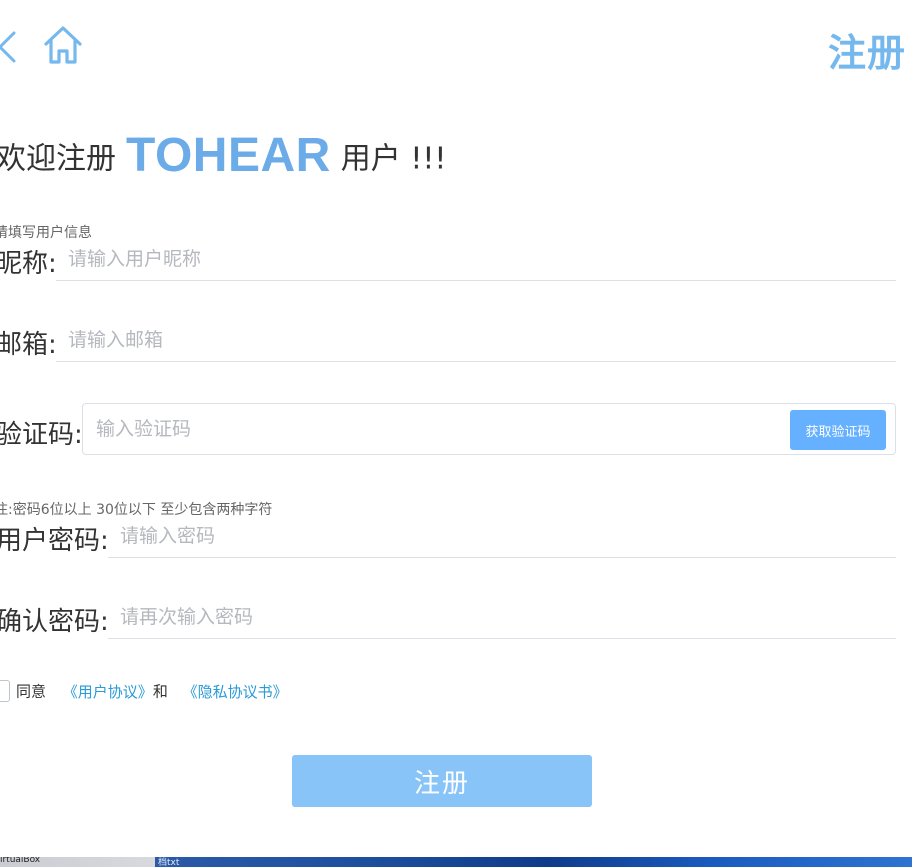 The height and width of the screenshot is (867, 912). What do you see at coordinates (502, 617) in the screenshot?
I see `confirm-password-input` at bounding box center [502, 617].